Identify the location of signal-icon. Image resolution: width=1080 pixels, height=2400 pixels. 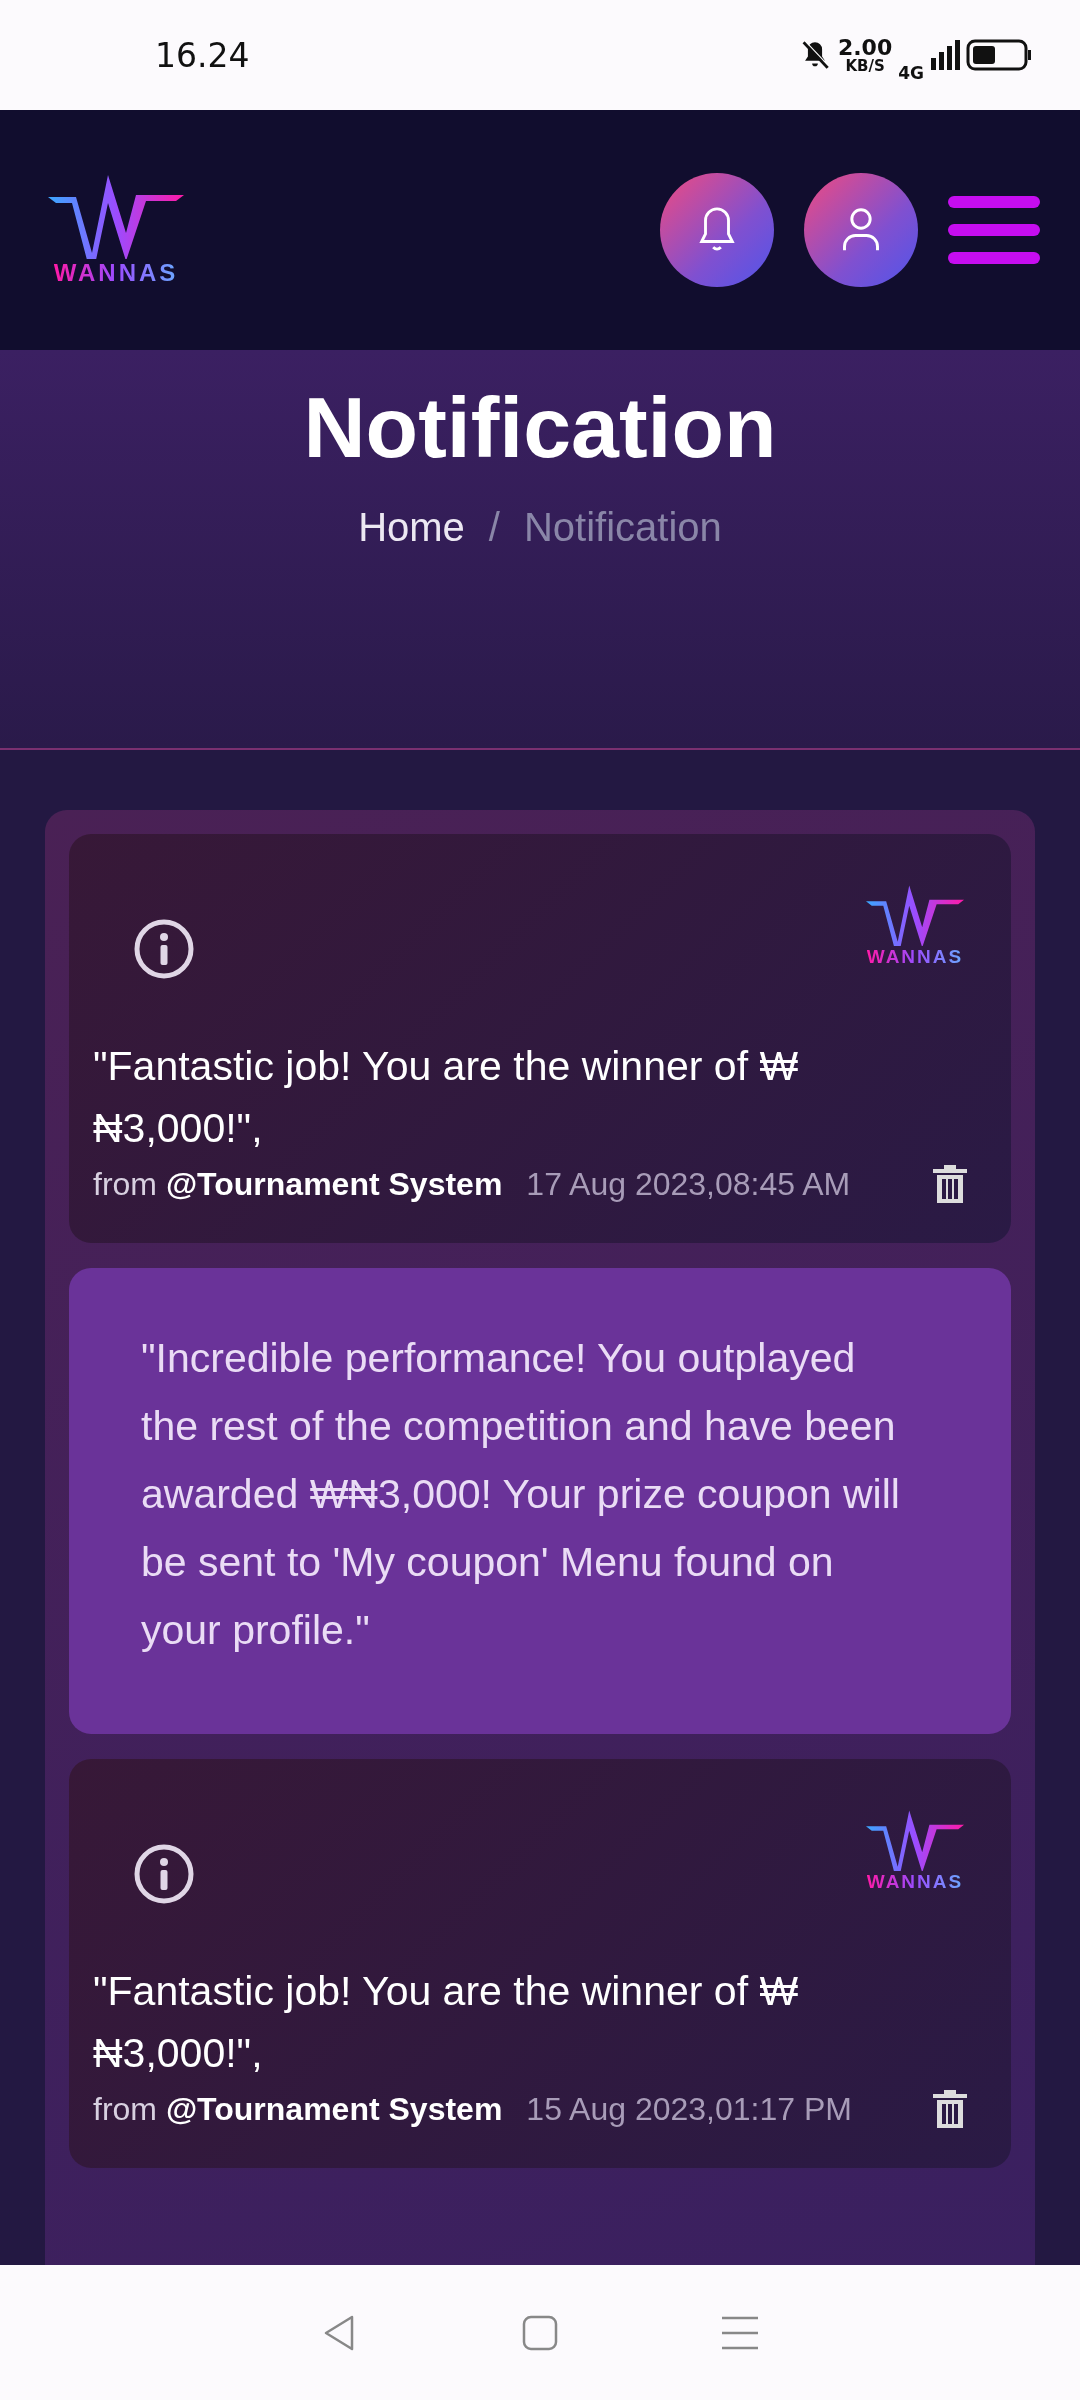
(945, 55).